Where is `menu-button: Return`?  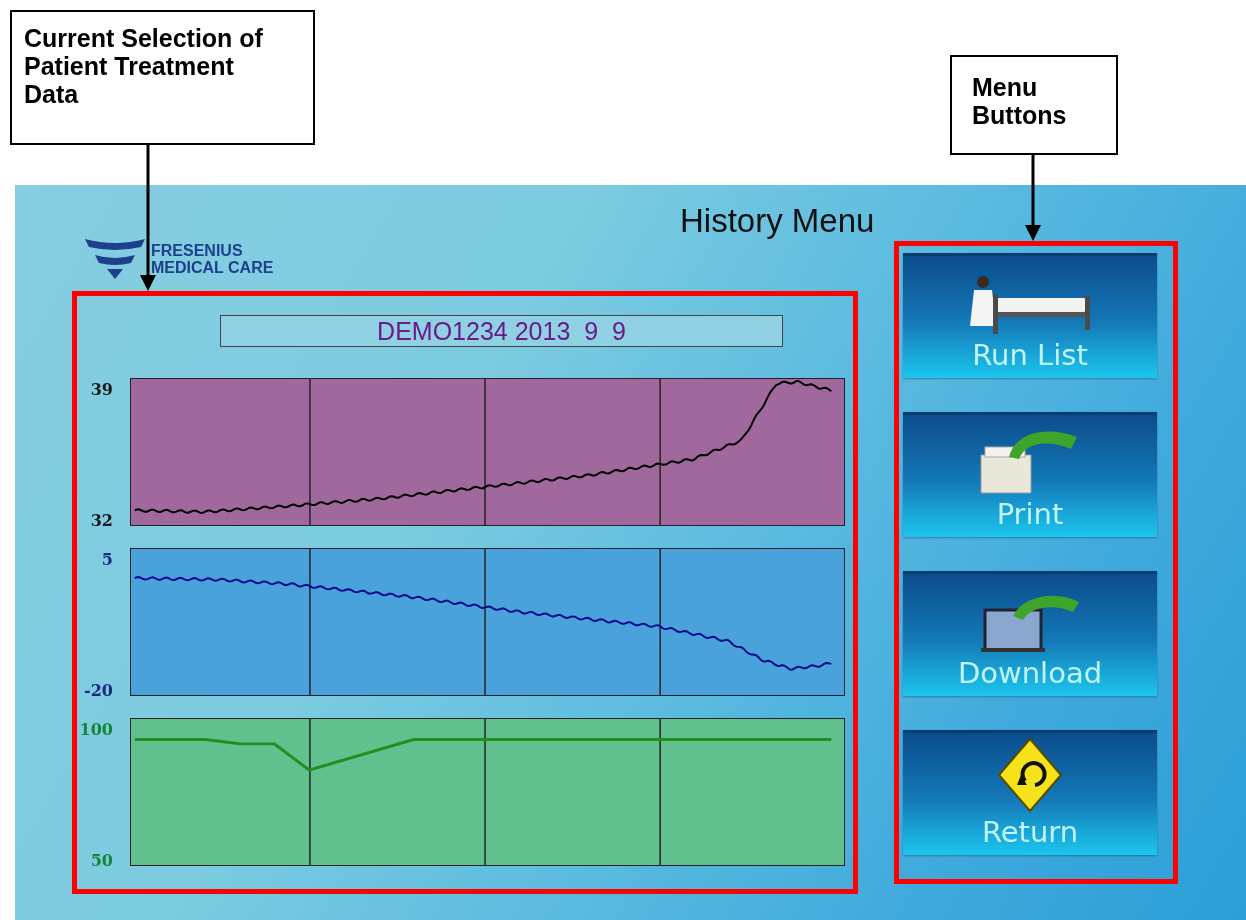
menu-button: Return is located at coordinates (1030, 792).